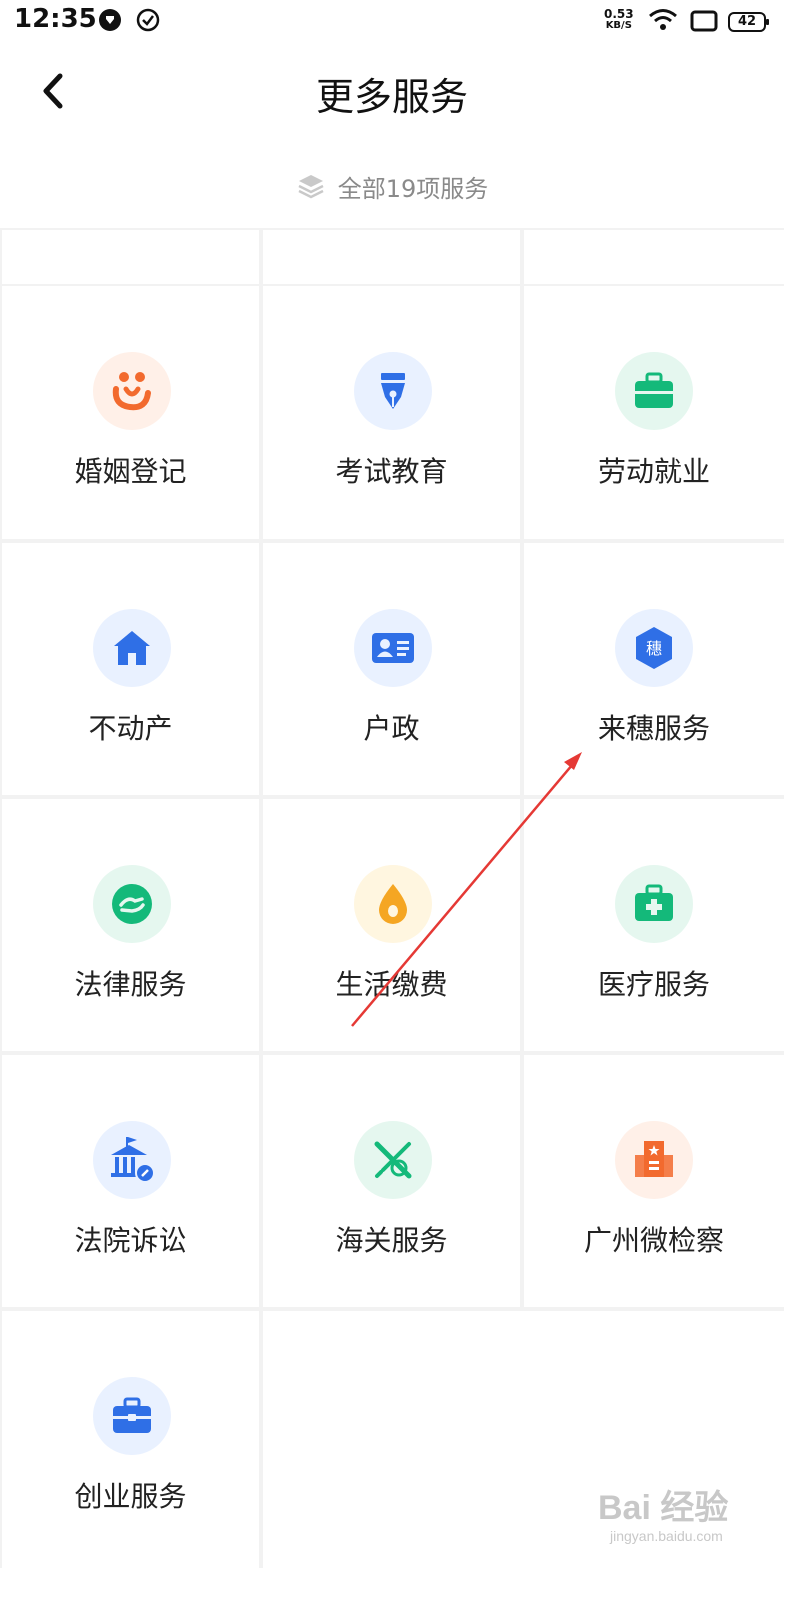  What do you see at coordinates (653, 984) in the screenshot?
I see `service-label: 医疗服务` at bounding box center [653, 984].